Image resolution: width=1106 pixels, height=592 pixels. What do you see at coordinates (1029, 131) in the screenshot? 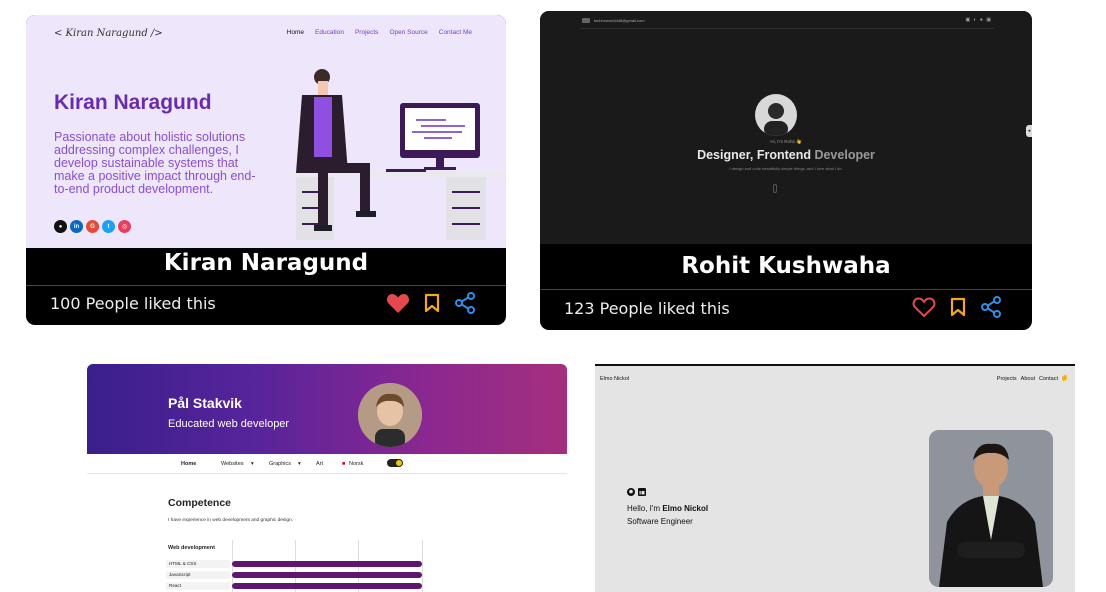
I see `side-toggle-icon: ◂` at bounding box center [1029, 131].